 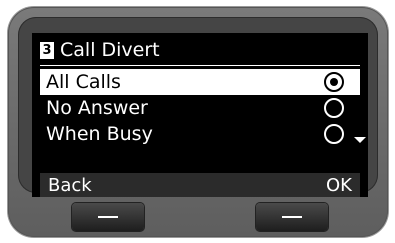 I want to click on option-label: No Answer, so click(x=97, y=108).